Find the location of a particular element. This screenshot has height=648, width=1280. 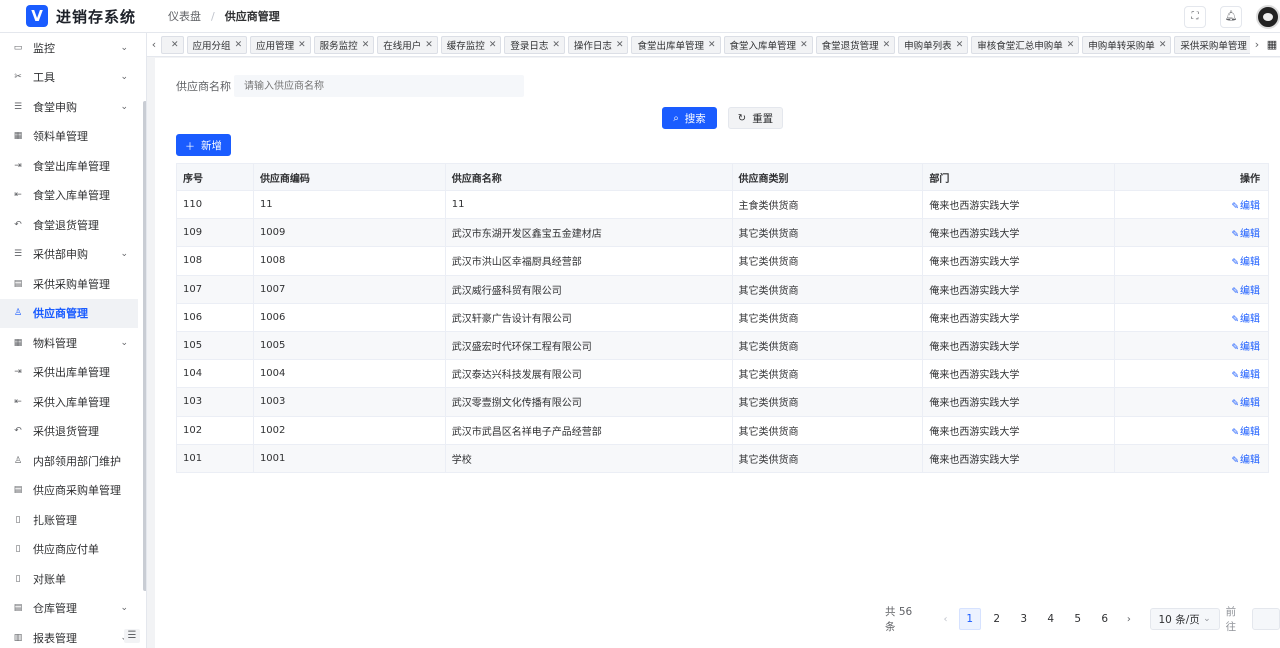

sidebar-item: ▯ 对账单 is located at coordinates (69, 579).